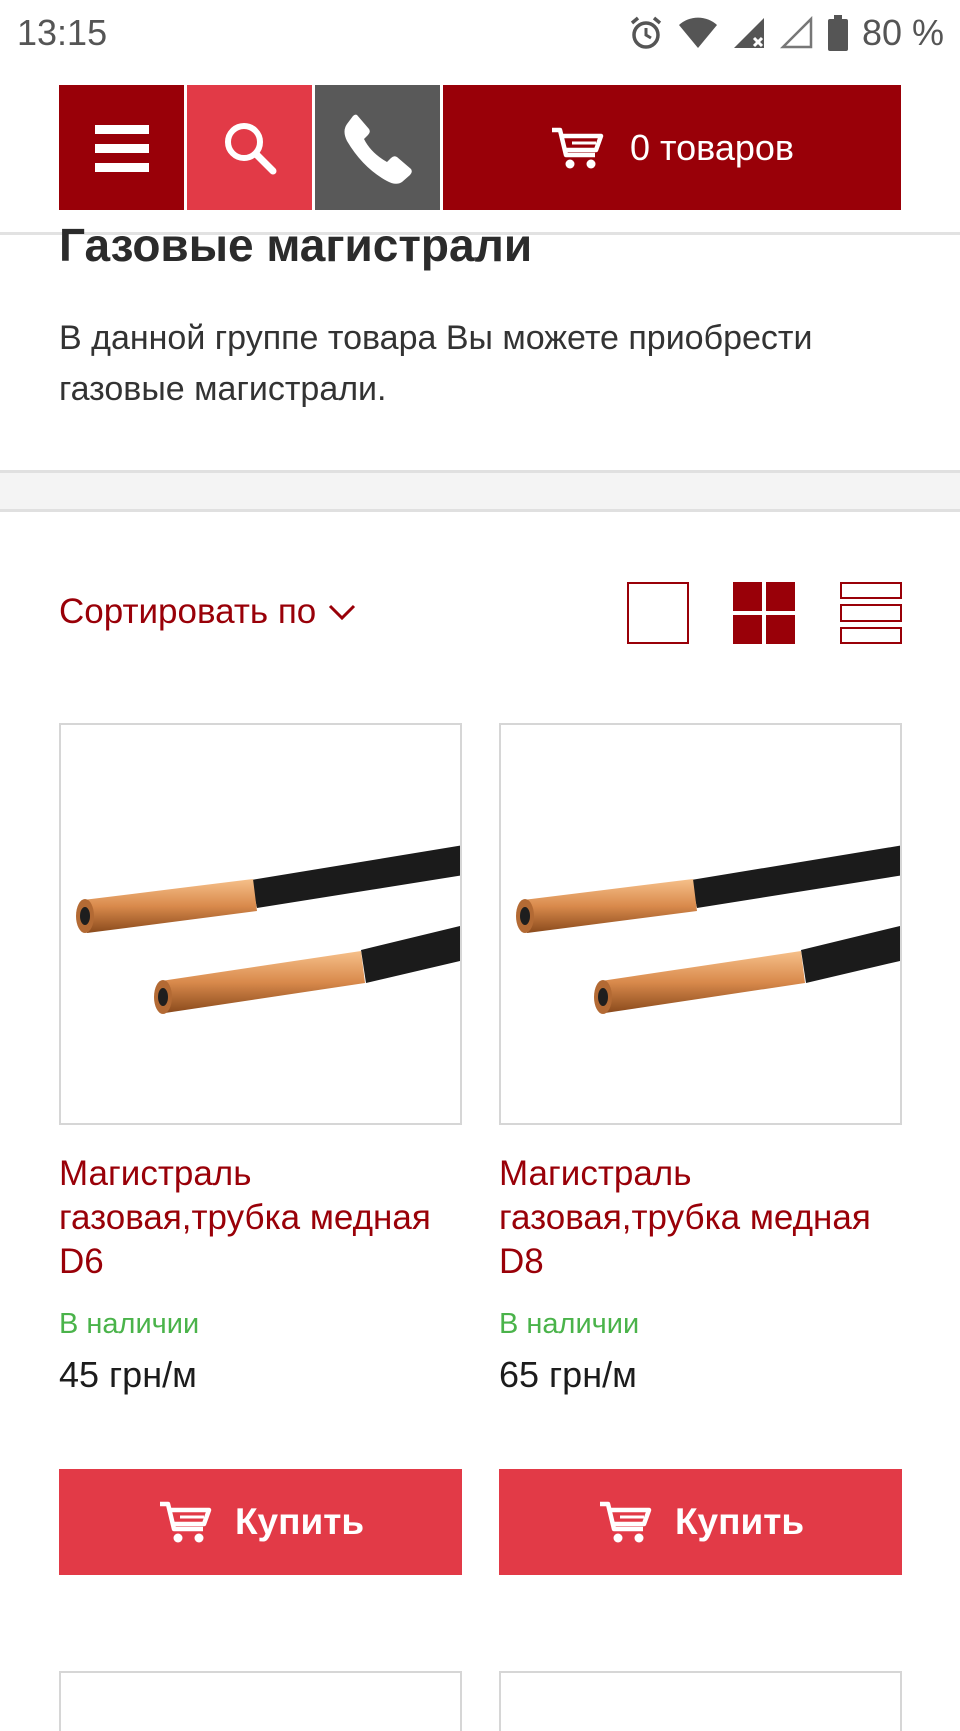  Describe the element at coordinates (260, 1218) in the screenshot. I see `product-name: Магистраль газовая,трубка медная D6` at that location.